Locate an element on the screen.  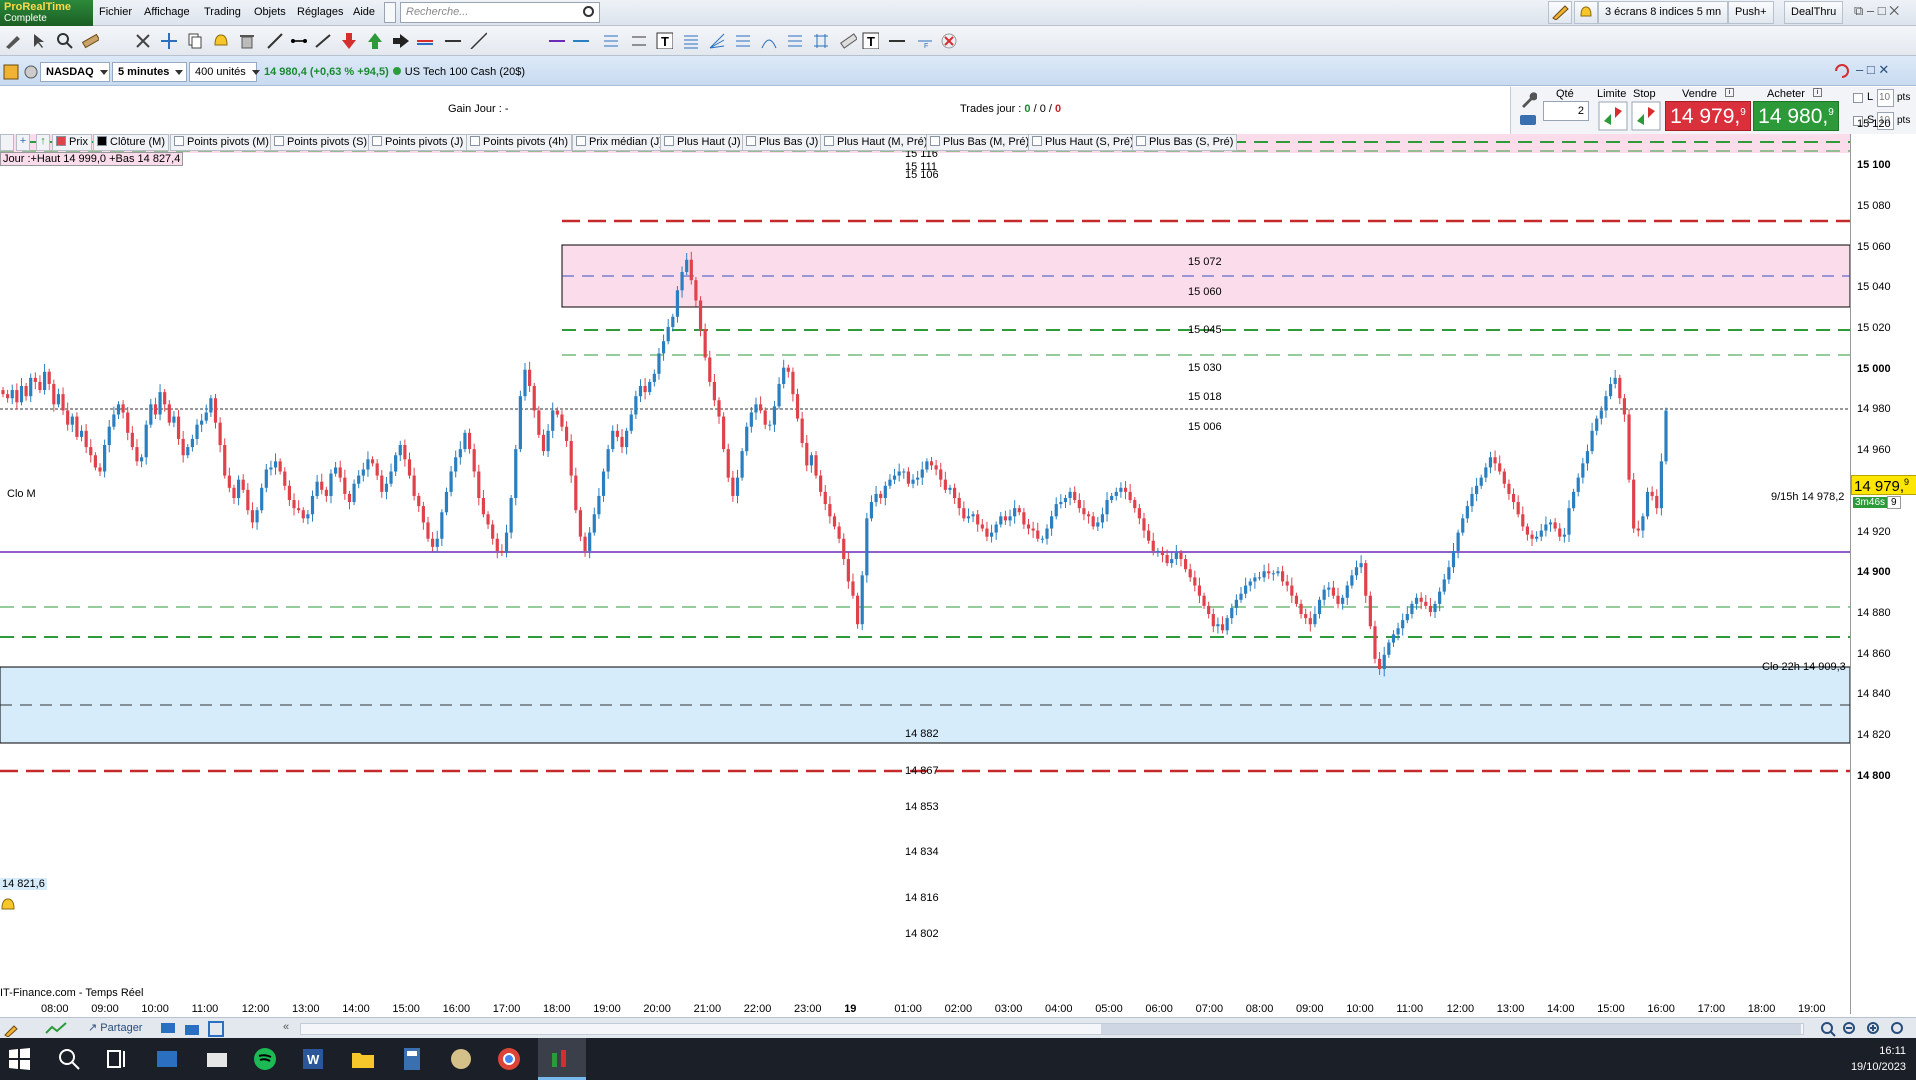
fibonacci-icon is located at coordinates (690, 40).